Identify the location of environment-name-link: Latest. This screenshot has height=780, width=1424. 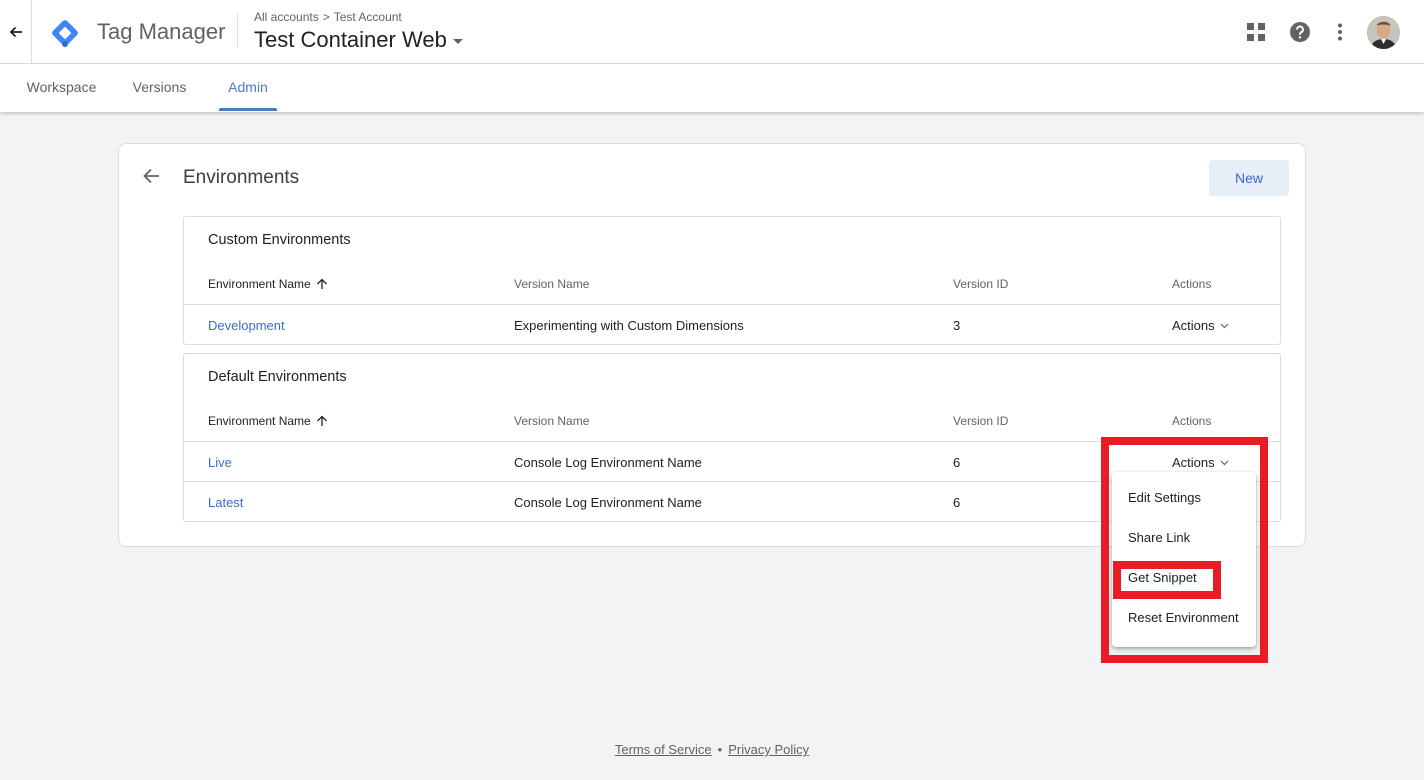
(225, 502).